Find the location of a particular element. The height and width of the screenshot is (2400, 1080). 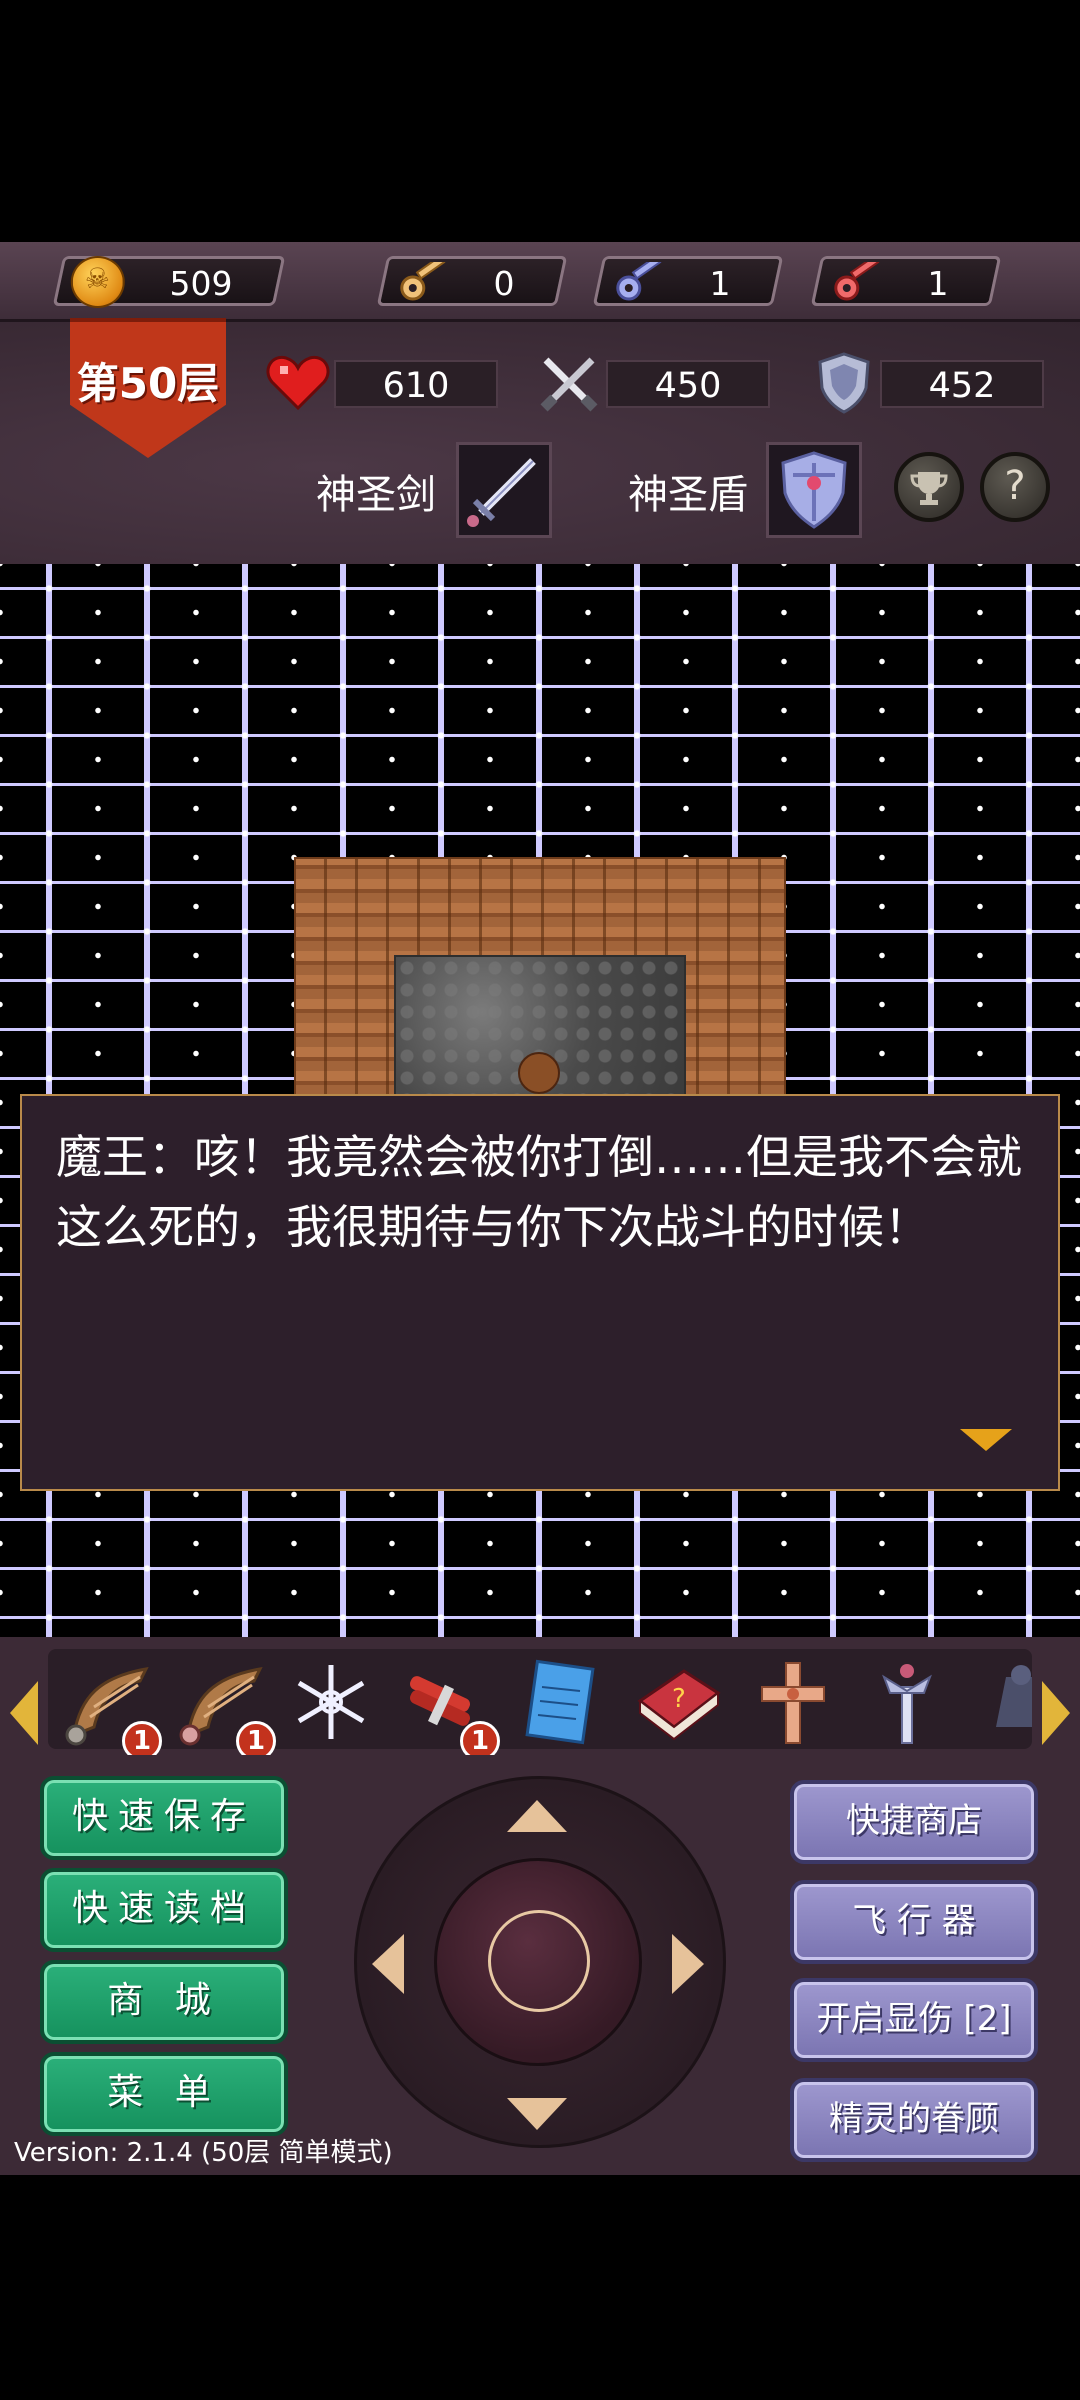

gold-coin-icon is located at coordinates (97, 282).